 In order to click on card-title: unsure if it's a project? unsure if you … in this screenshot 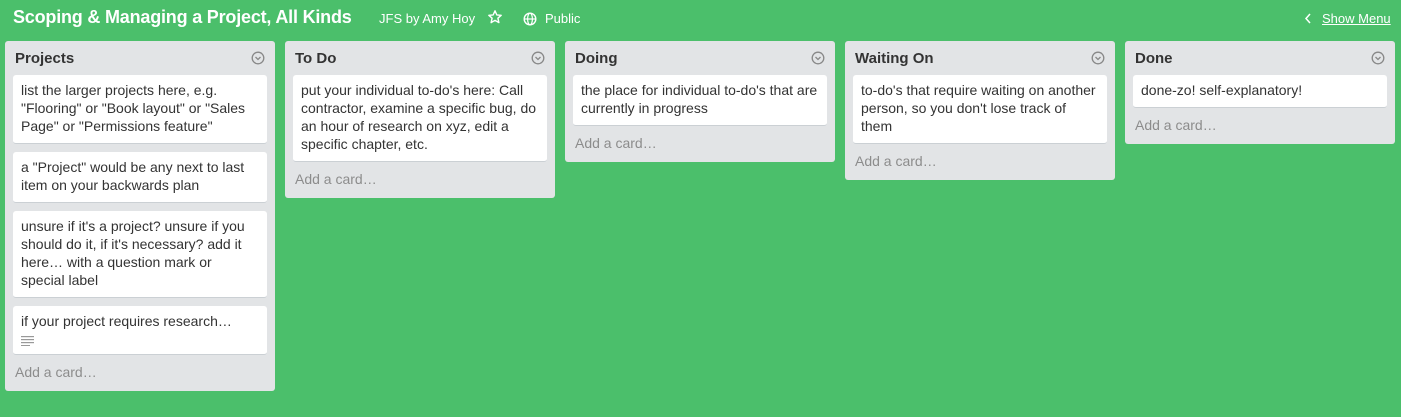, I will do `click(133, 253)`.